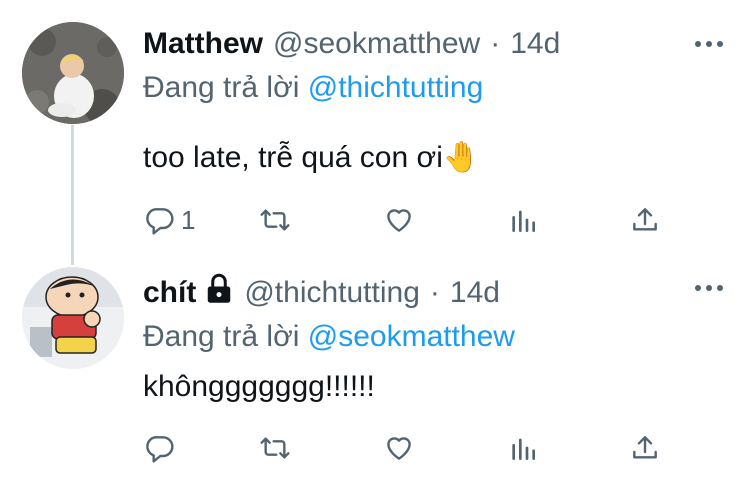 The width and height of the screenshot is (750, 480). Describe the element at coordinates (188, 219) in the screenshot. I see `reply-count: 1` at that location.